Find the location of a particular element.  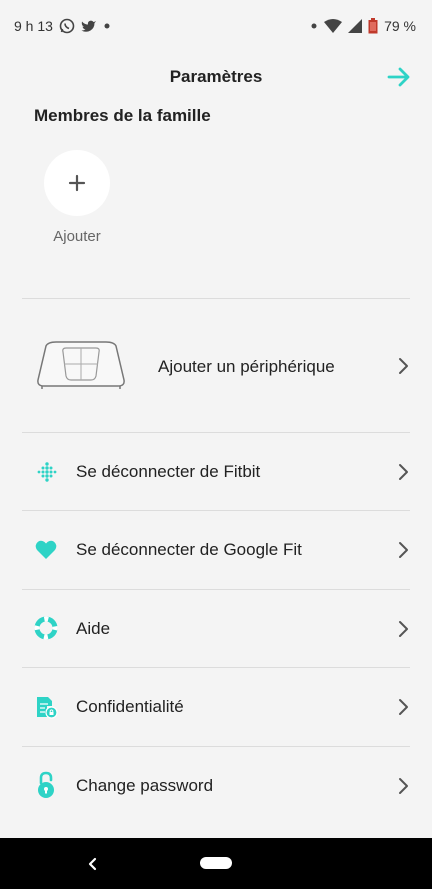

menu-item-google-fit: Se déconnecter de Google Fit is located at coordinates (216, 550).